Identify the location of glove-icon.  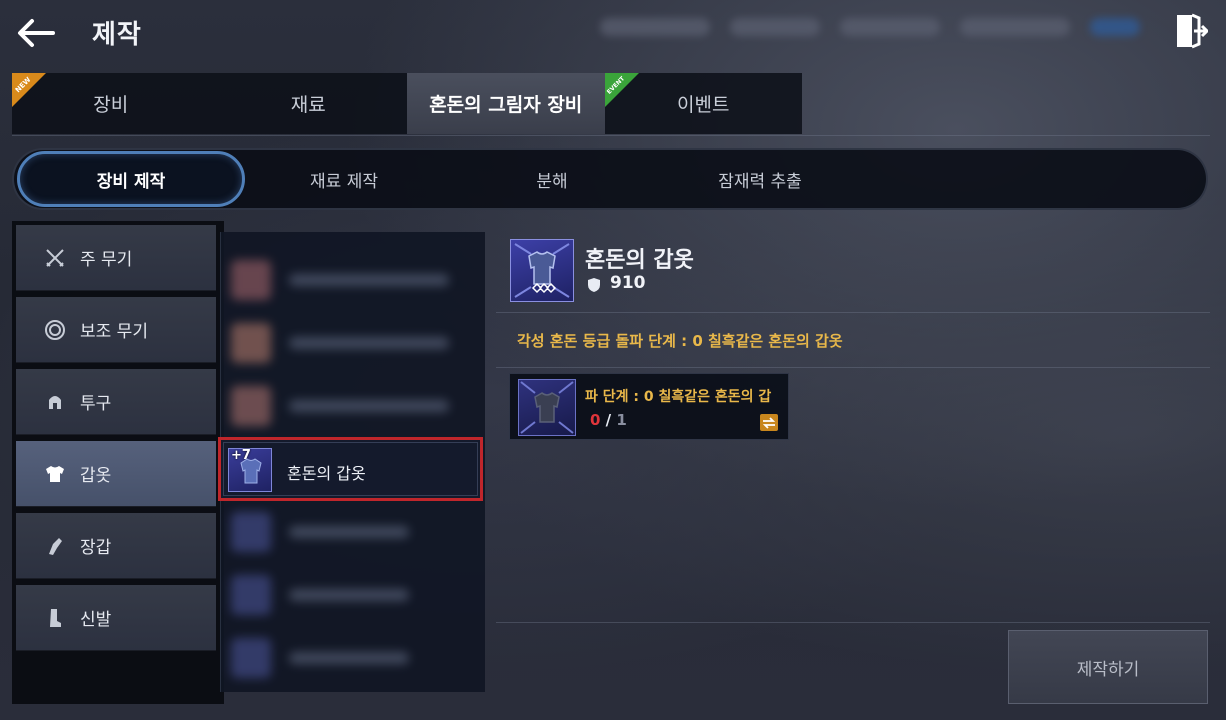
(55, 546).